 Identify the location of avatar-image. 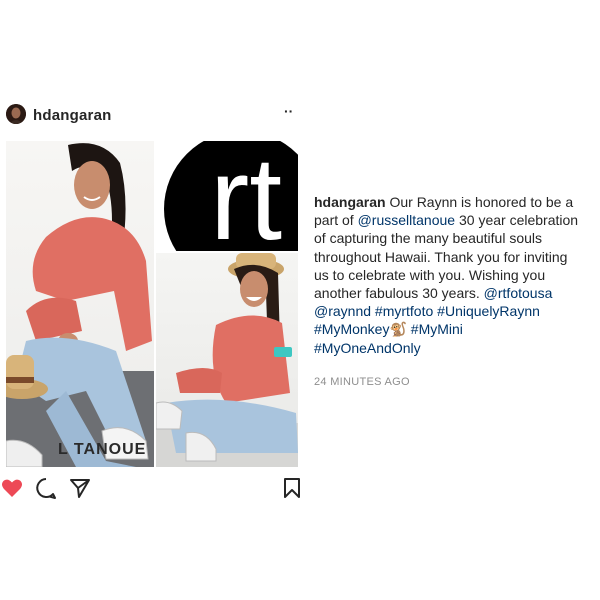
(16, 114).